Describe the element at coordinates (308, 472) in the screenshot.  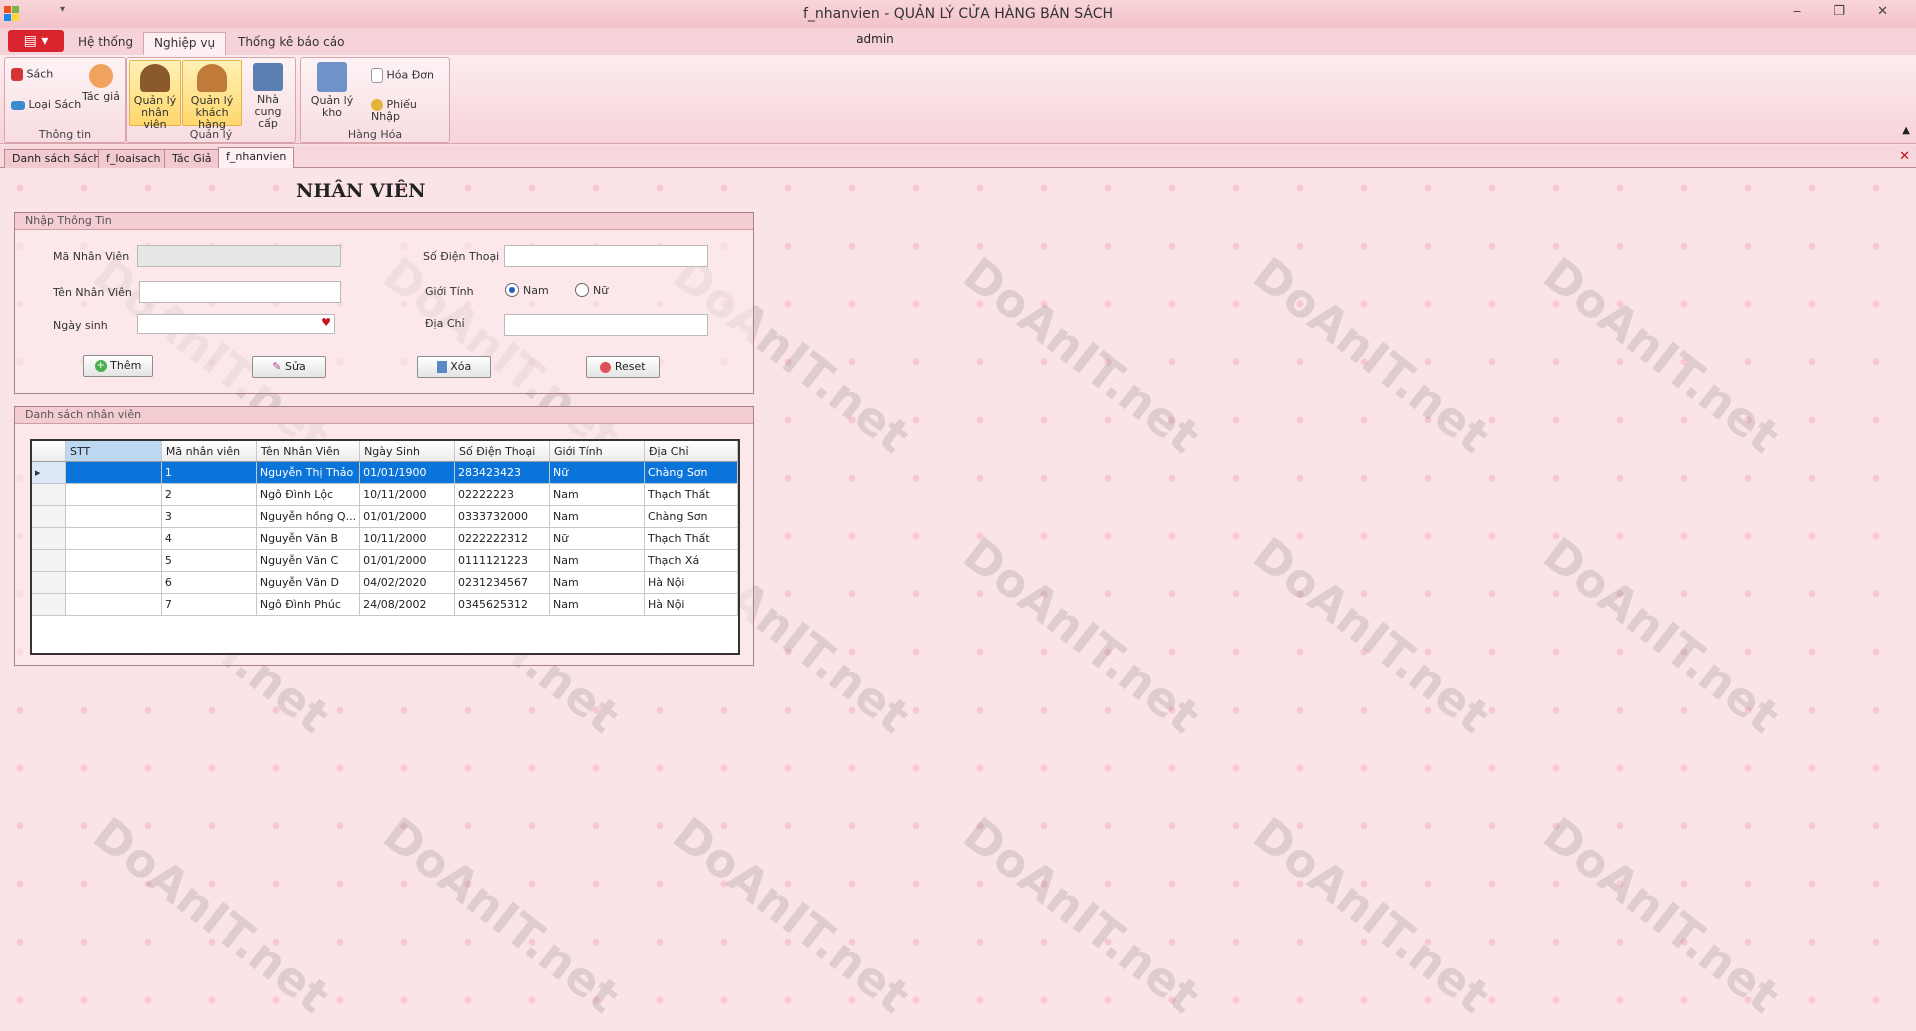
I see `cell-ten: Nguyễn Thị Thảo` at that location.